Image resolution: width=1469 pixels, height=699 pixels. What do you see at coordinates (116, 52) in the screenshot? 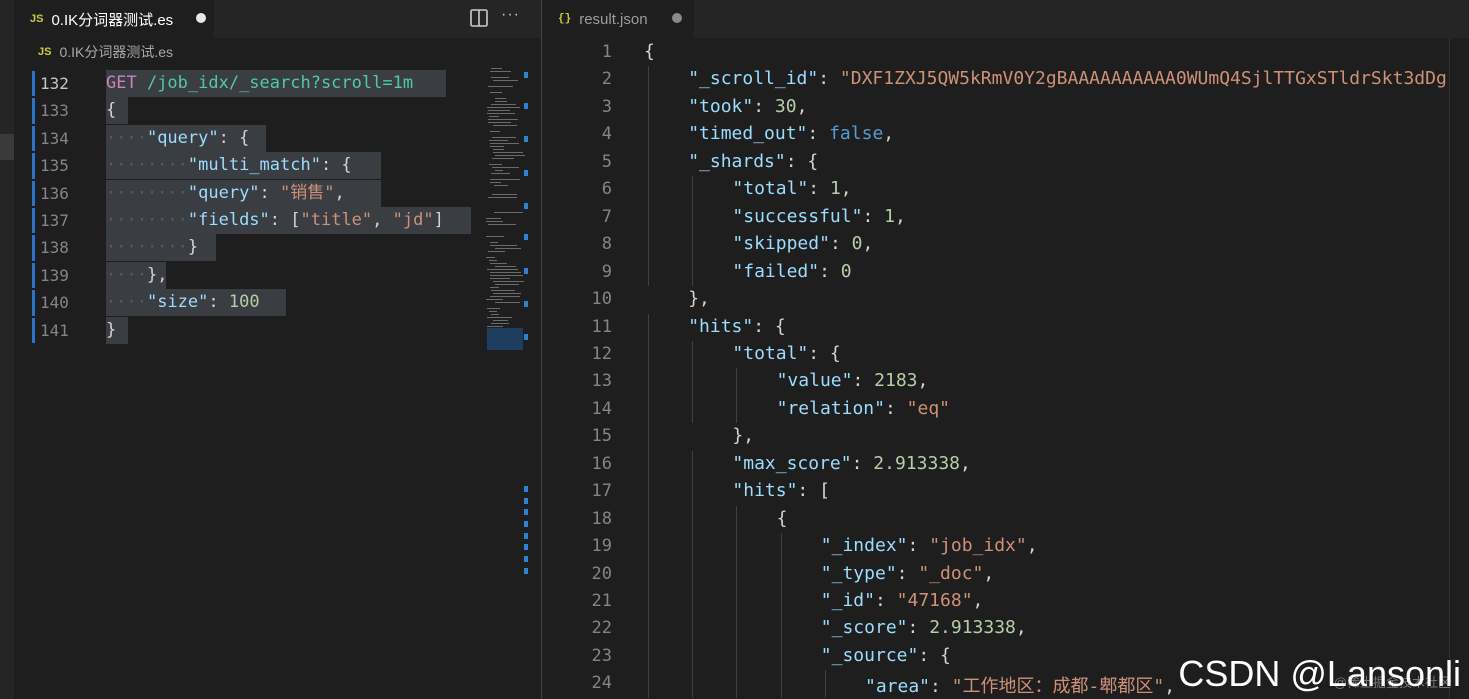
I see `breadcrumb-file: 0.IK分词器测试.es` at bounding box center [116, 52].